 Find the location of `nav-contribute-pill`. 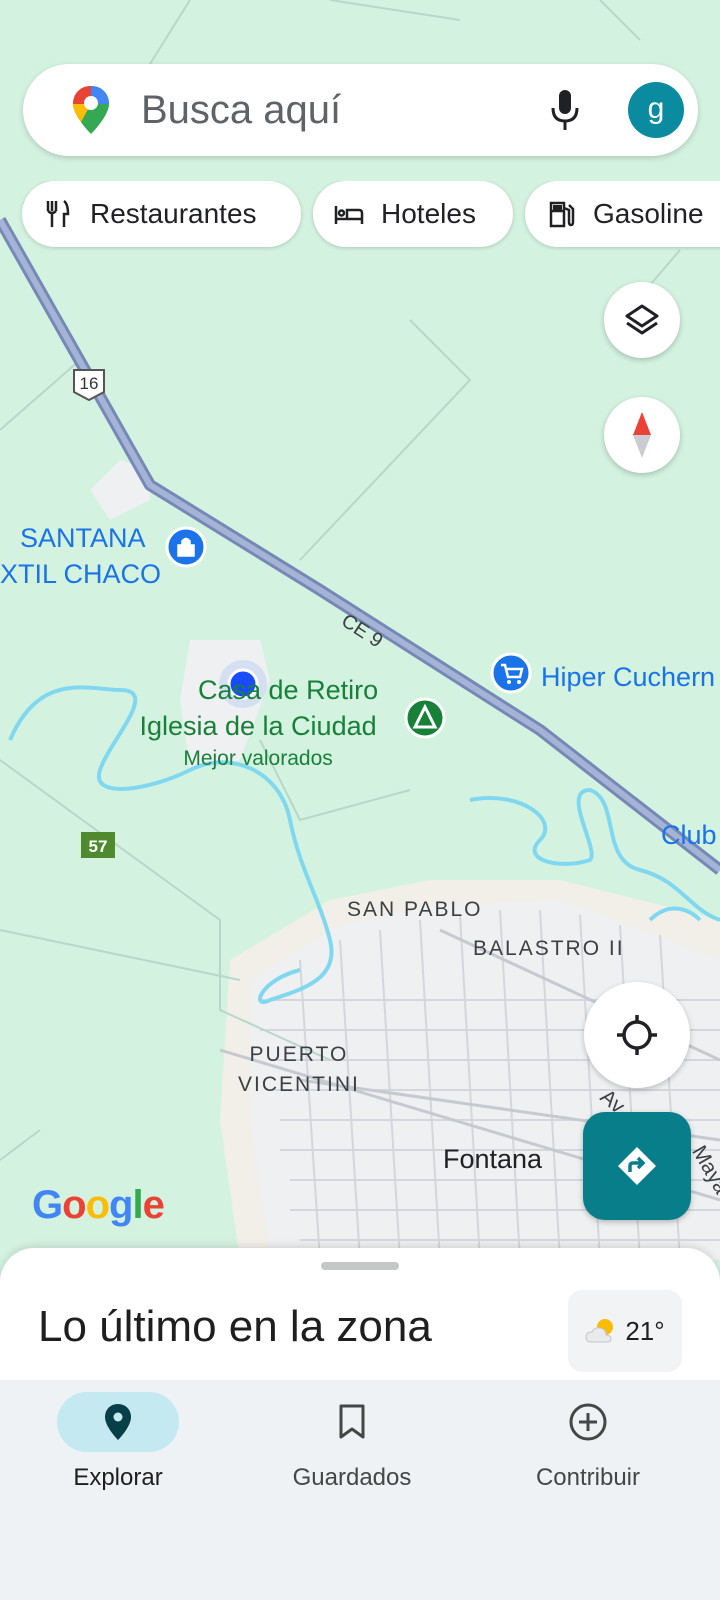

nav-contribute-pill is located at coordinates (588, 1422).